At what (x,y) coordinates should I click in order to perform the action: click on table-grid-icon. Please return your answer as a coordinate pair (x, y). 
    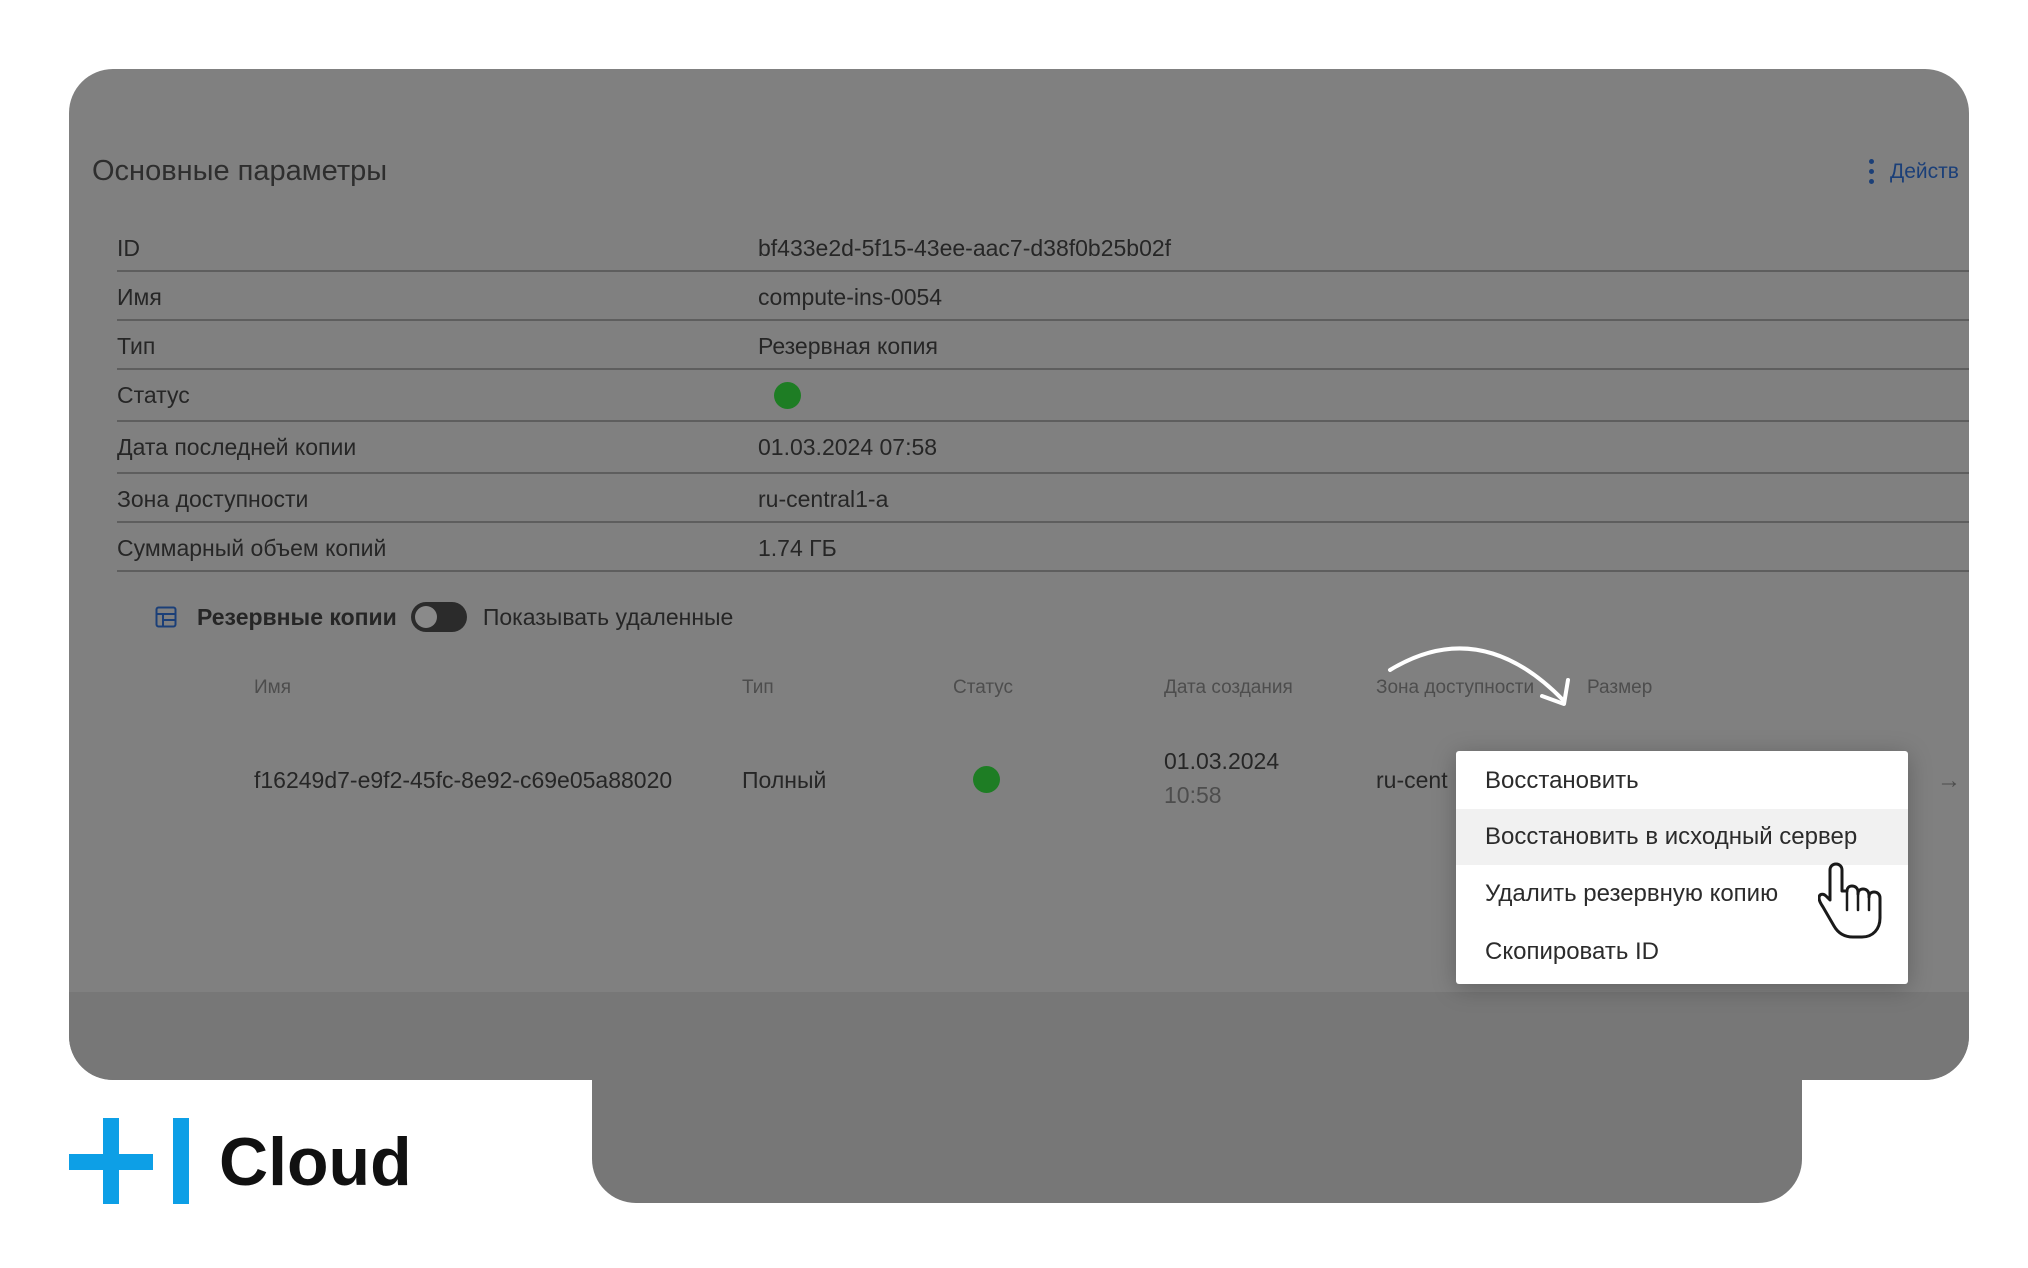
    Looking at the image, I should click on (166, 617).